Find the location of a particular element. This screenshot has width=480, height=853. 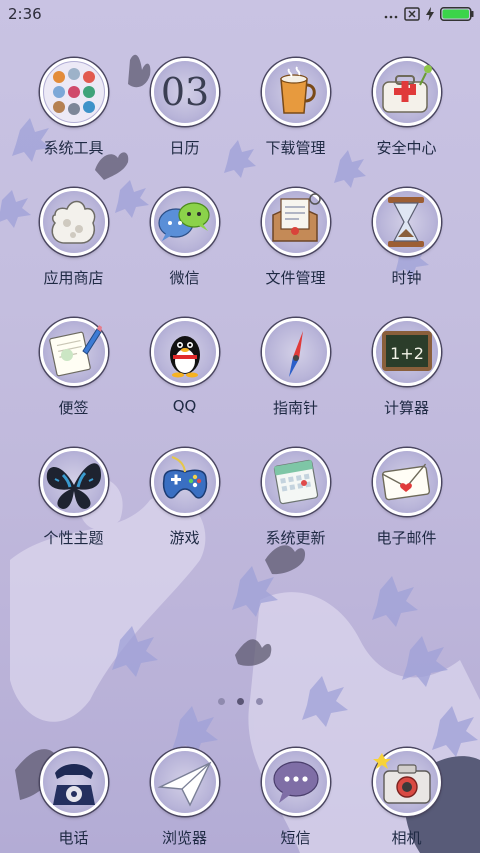

app-label: 短信 is located at coordinates (295, 838).